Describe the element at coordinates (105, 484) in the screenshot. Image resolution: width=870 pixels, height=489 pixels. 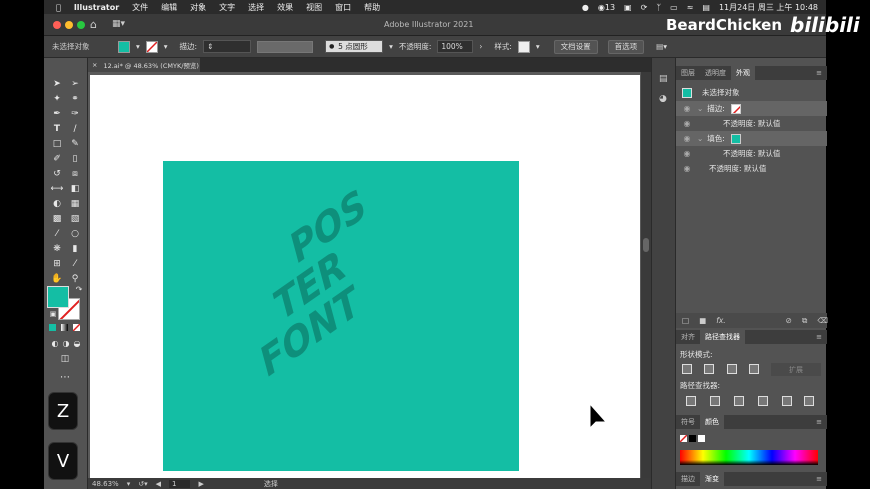
I see `zoom-level: 48.63%` at that location.